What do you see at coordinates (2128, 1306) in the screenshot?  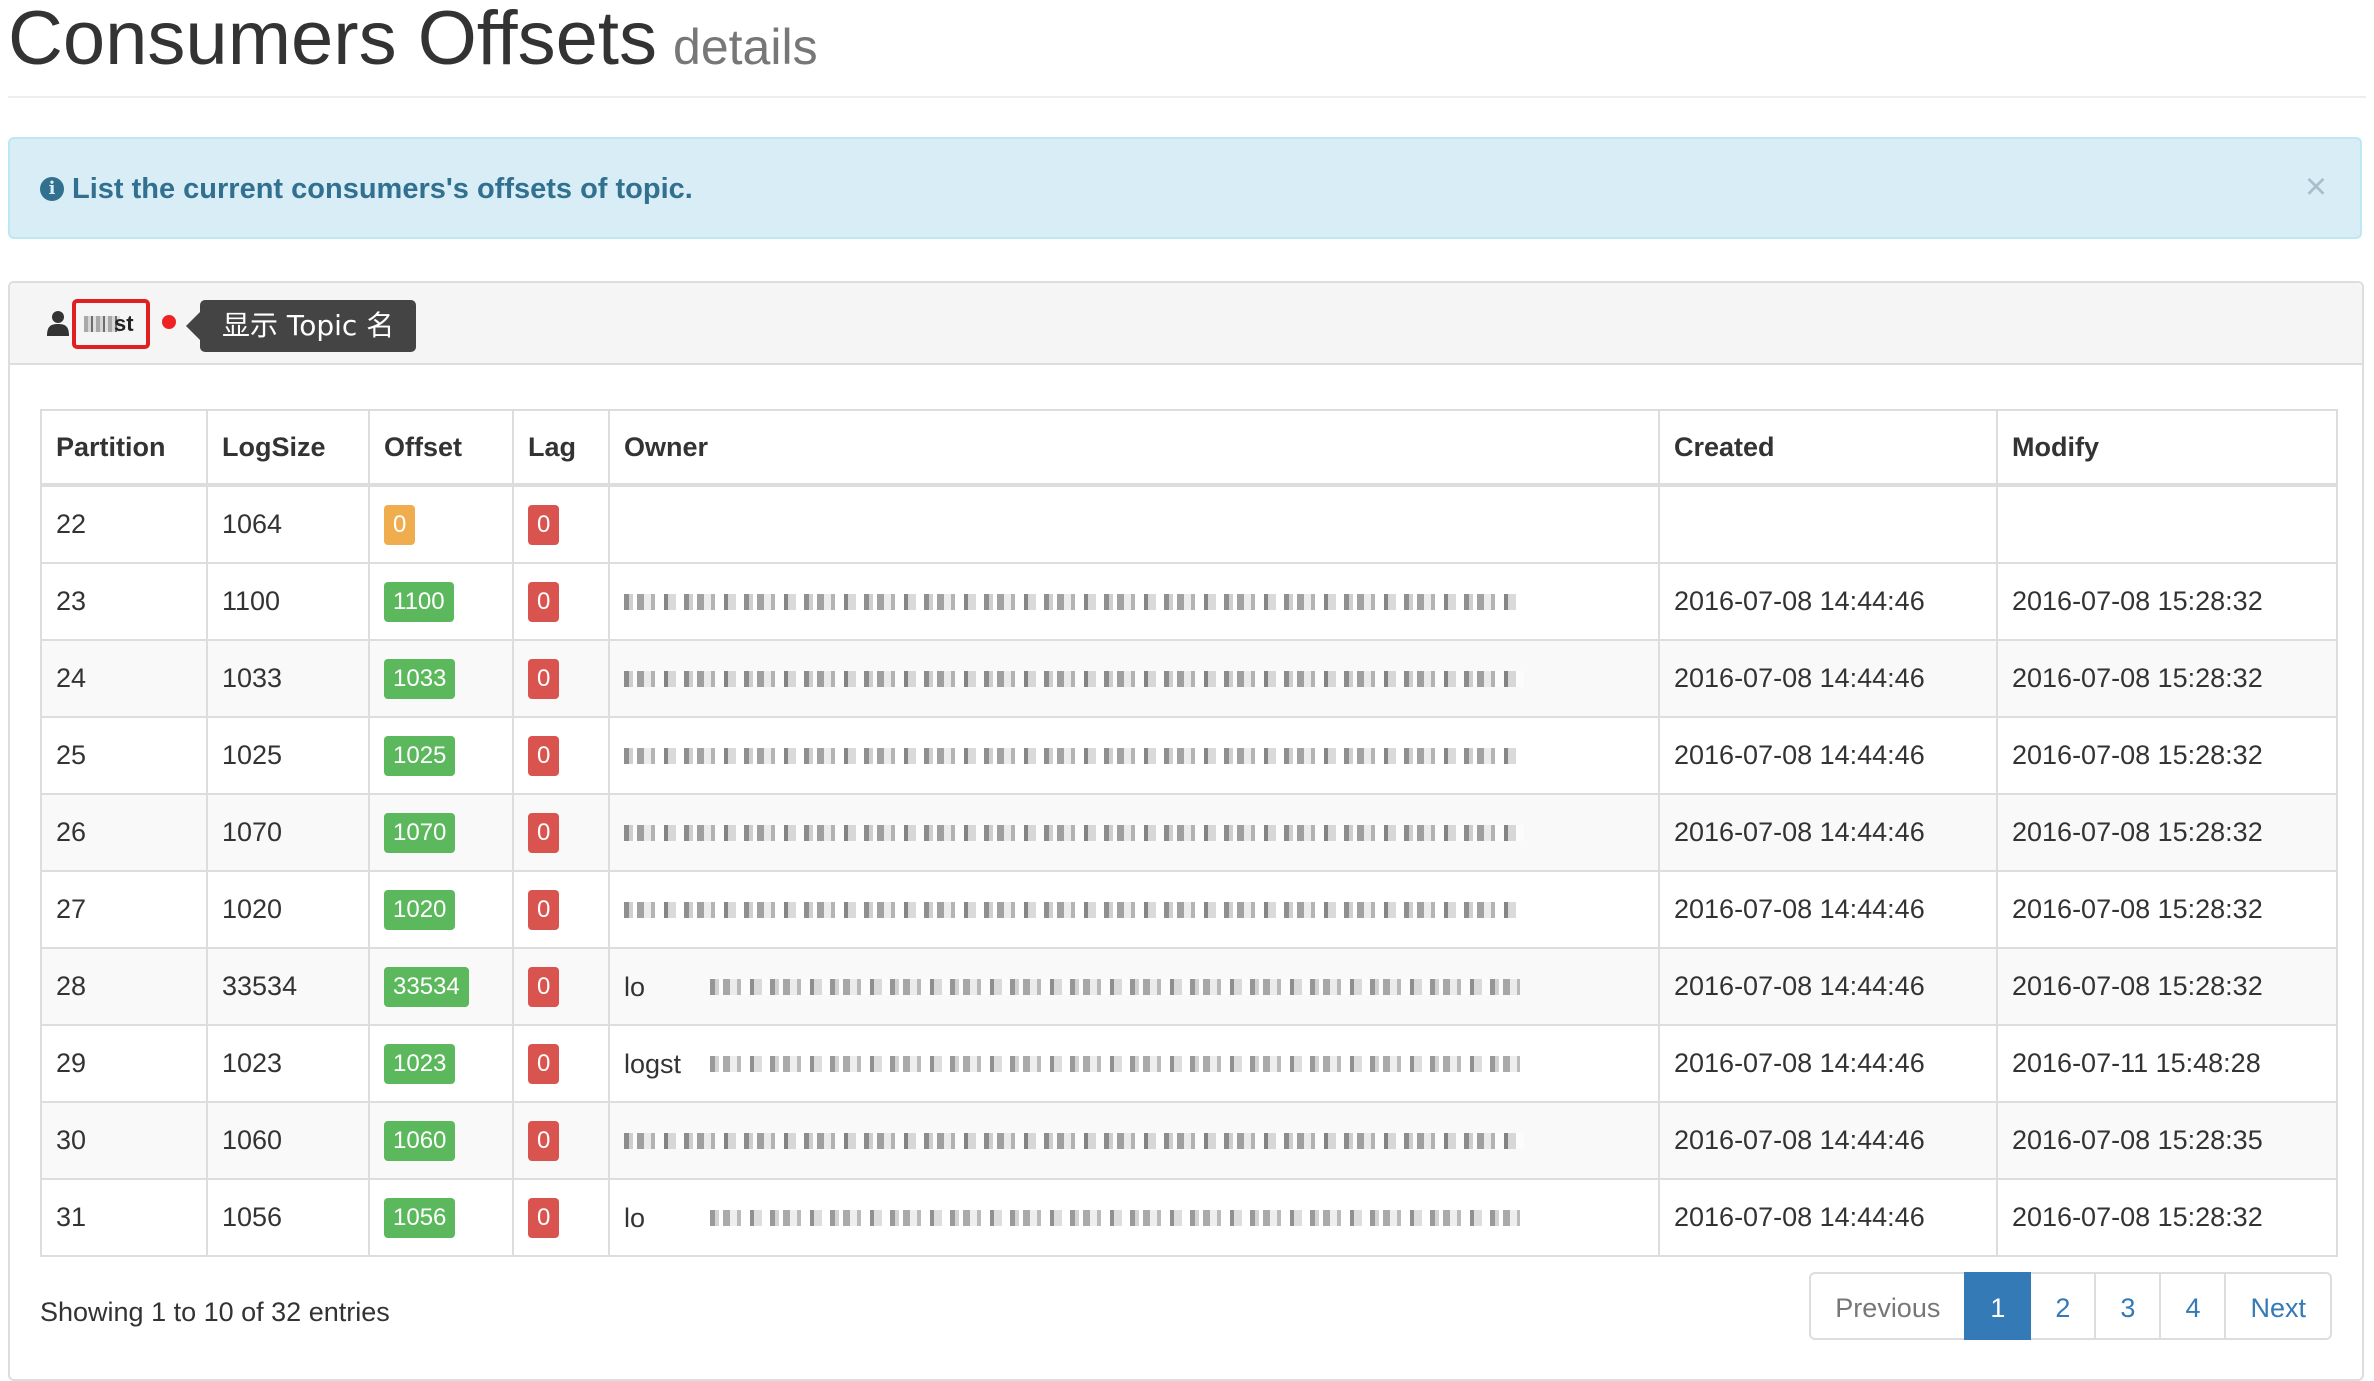 I see `page-3-button: 3` at bounding box center [2128, 1306].